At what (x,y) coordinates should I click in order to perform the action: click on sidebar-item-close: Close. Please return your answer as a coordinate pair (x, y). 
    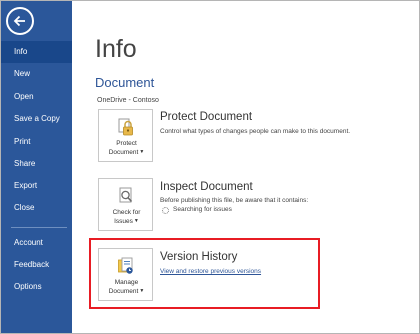
    Looking at the image, I should click on (36, 208).